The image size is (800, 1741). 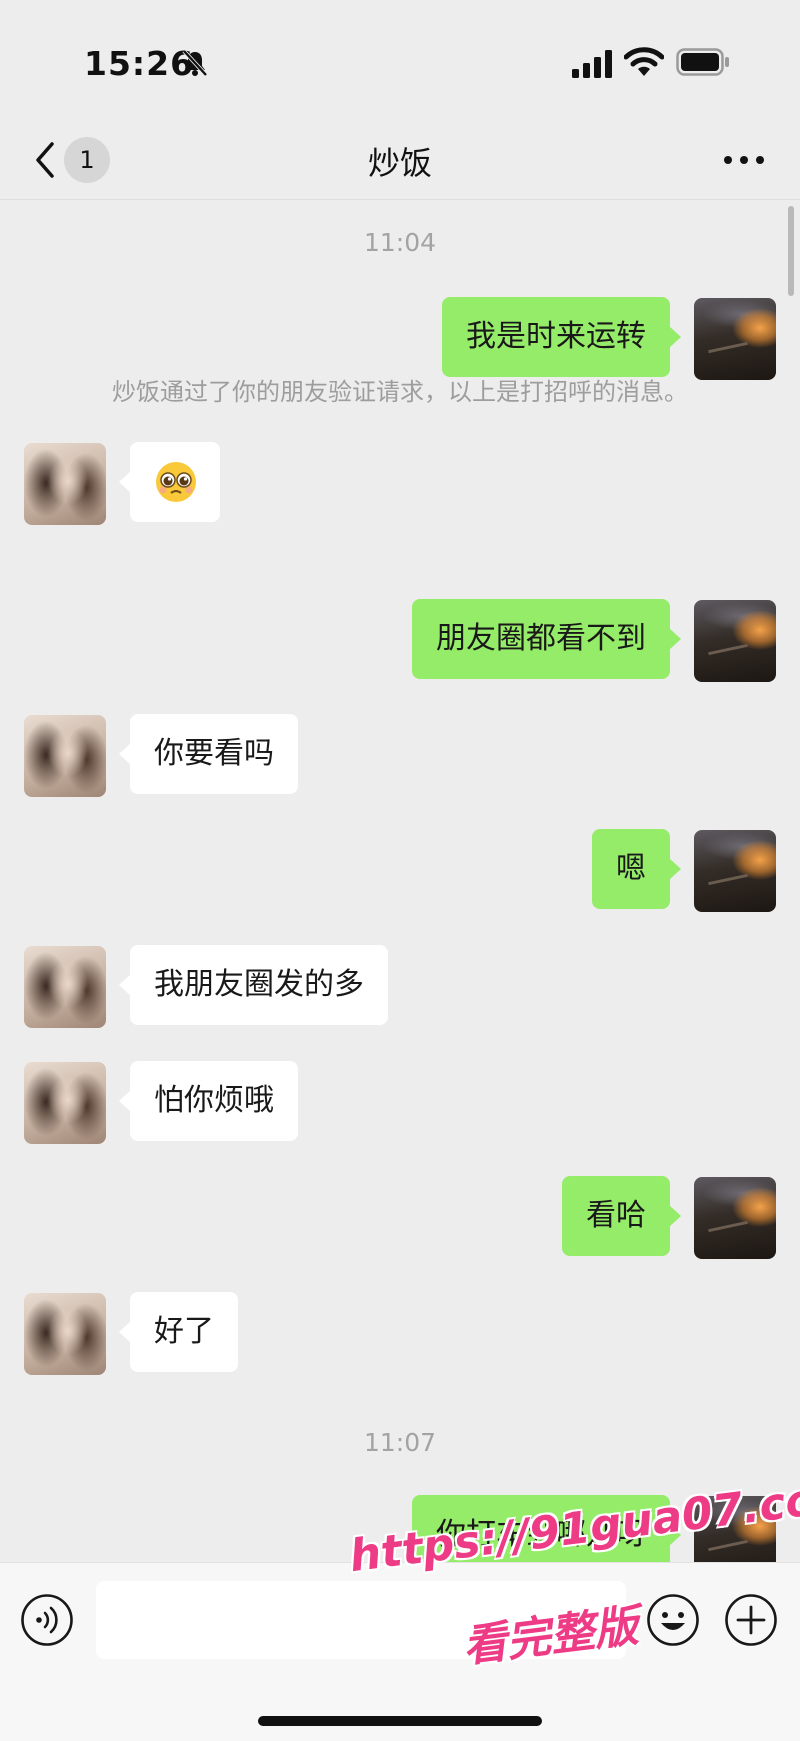 I want to click on battery-icon, so click(x=702, y=62).